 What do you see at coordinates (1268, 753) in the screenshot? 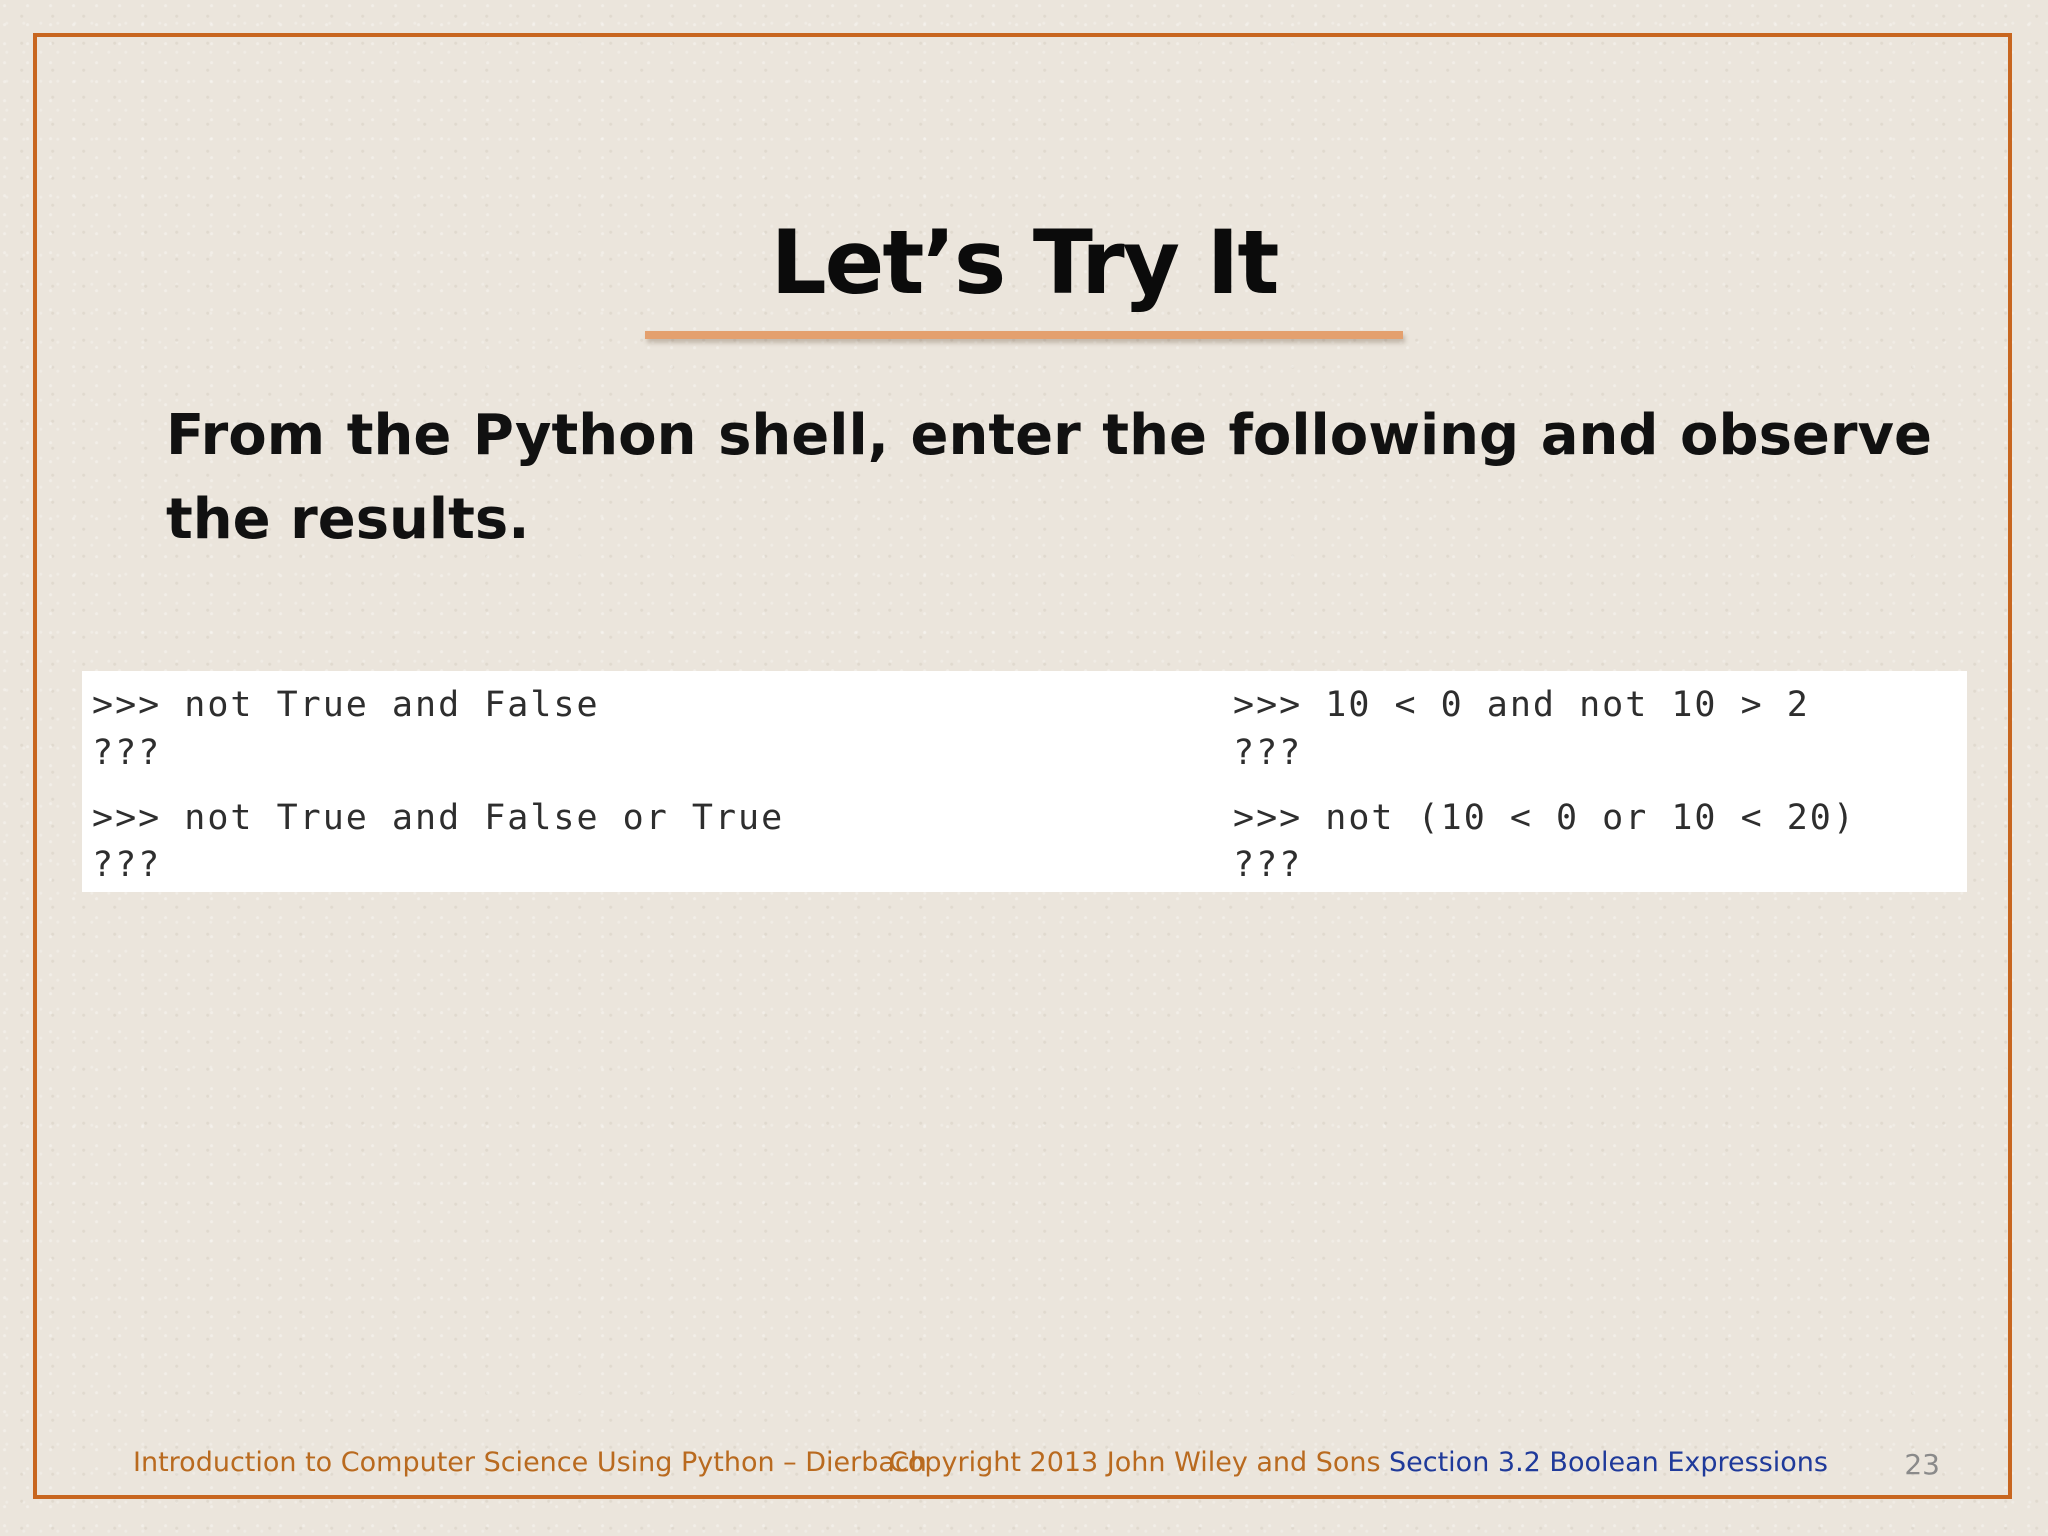
I see `right-result-1: ???` at bounding box center [1268, 753].